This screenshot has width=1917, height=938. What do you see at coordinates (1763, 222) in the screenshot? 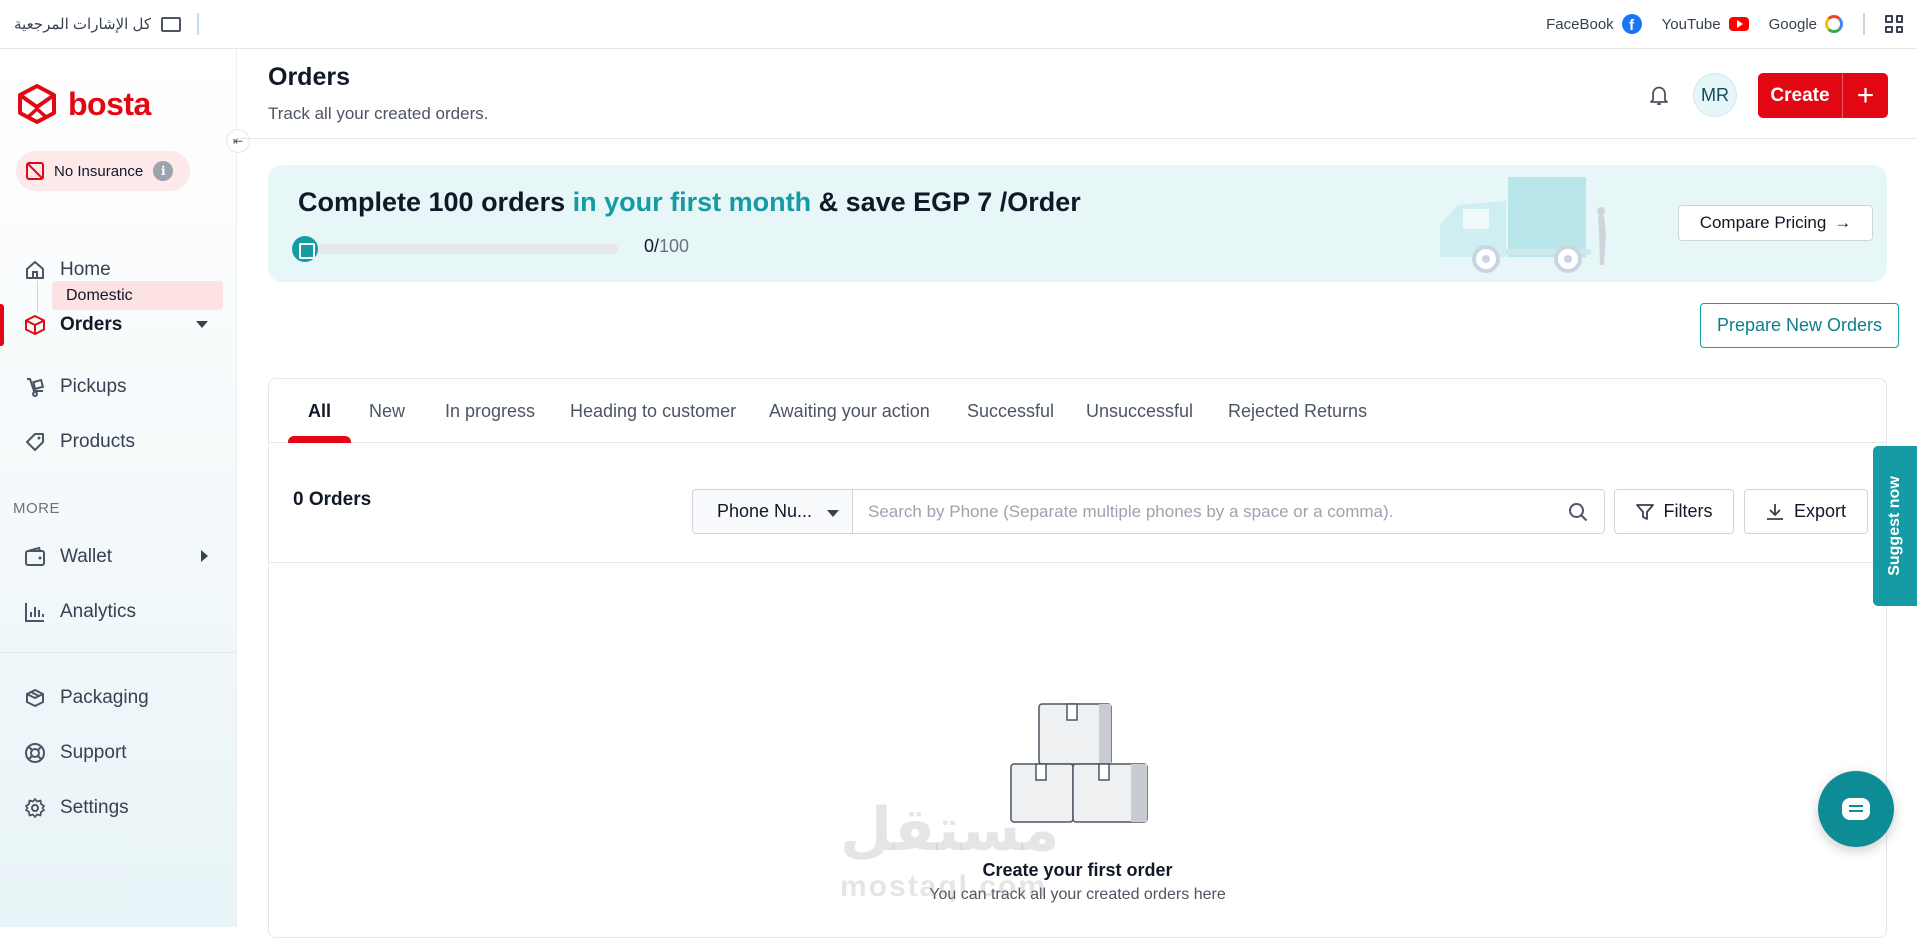
I see `compare-pricing-label: Compare Pricing` at bounding box center [1763, 222].